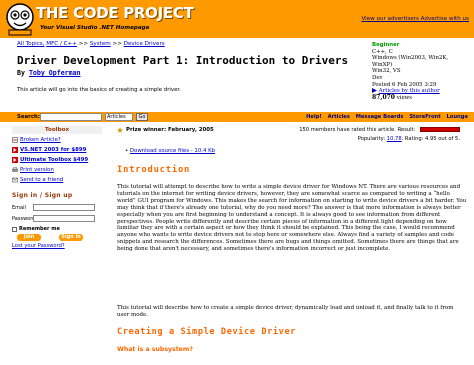 Image resolution: width=474 pixels, height=365 pixels. I want to click on nav-lounge: Lounge, so click(458, 117).